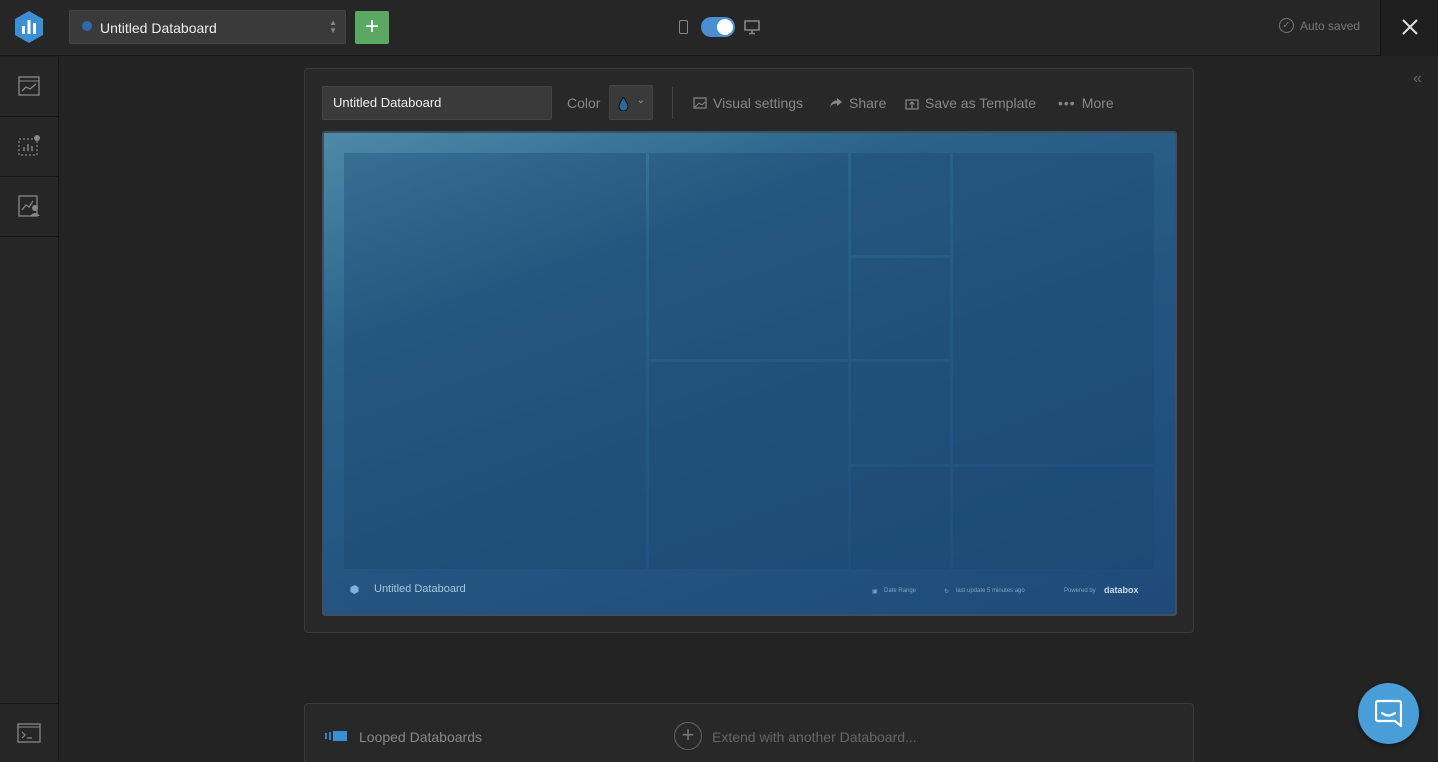 The height and width of the screenshot is (762, 1438). I want to click on collapse-panel-icon: «, so click(1417, 79).